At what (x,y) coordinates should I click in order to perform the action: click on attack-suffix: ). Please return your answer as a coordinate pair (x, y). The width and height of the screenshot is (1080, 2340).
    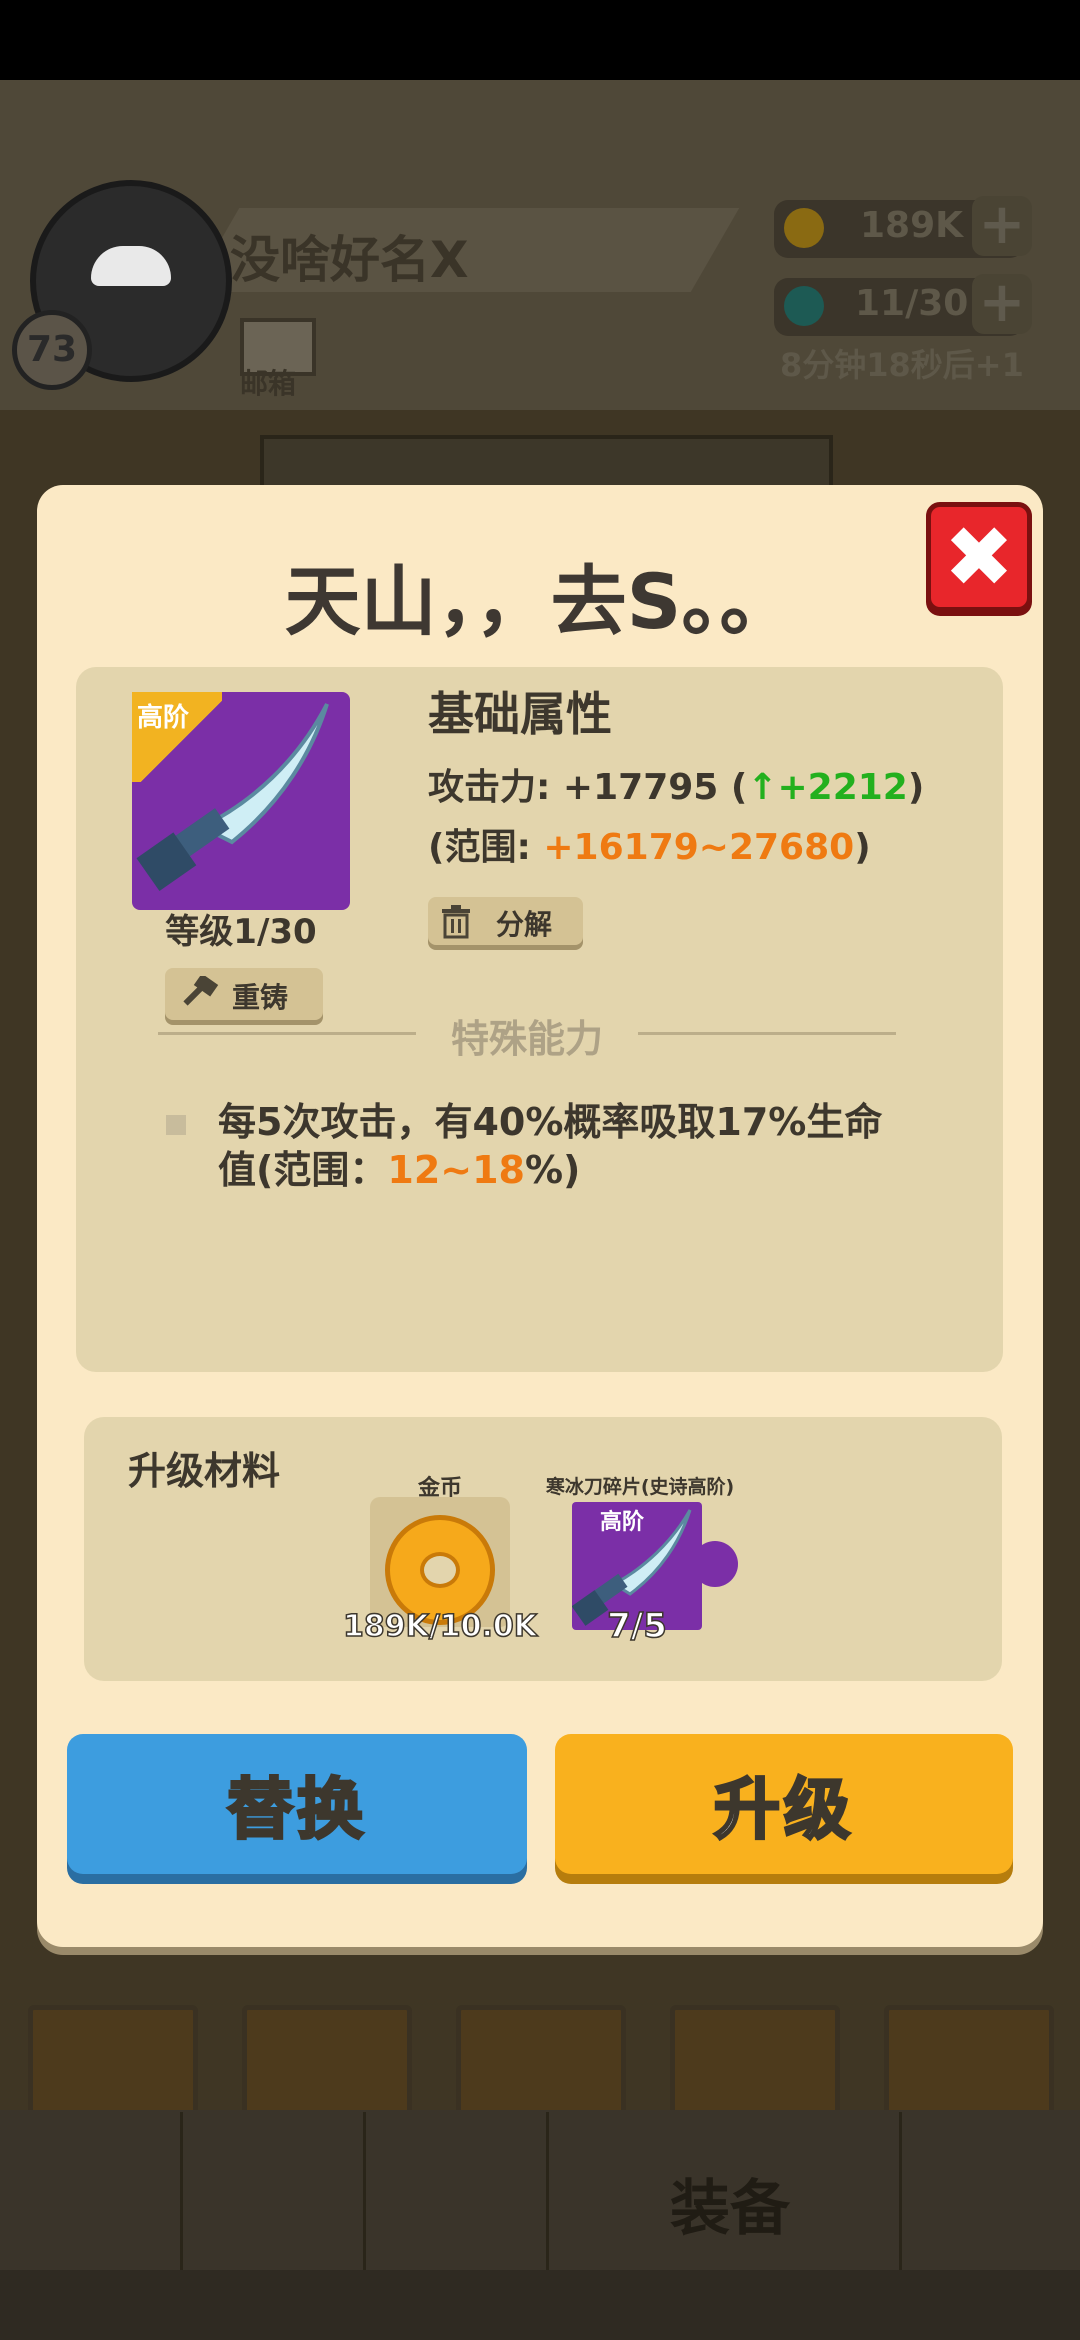
    Looking at the image, I should click on (916, 787).